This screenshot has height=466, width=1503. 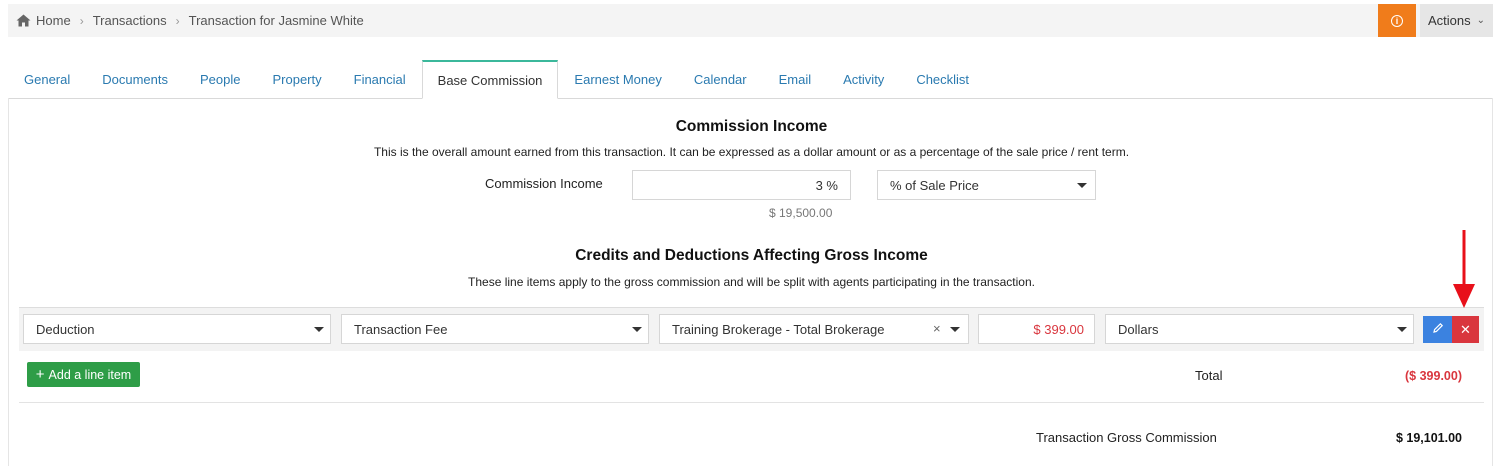 I want to click on line-item-payee-select: Training Brokerage - Total Brokerage ×, so click(x=814, y=329).